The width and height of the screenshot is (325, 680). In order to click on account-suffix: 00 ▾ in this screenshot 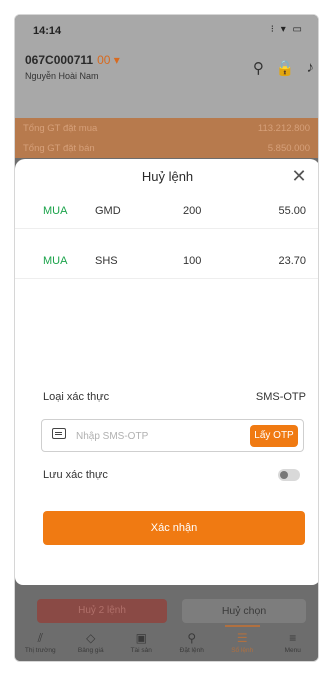, I will do `click(108, 60)`.